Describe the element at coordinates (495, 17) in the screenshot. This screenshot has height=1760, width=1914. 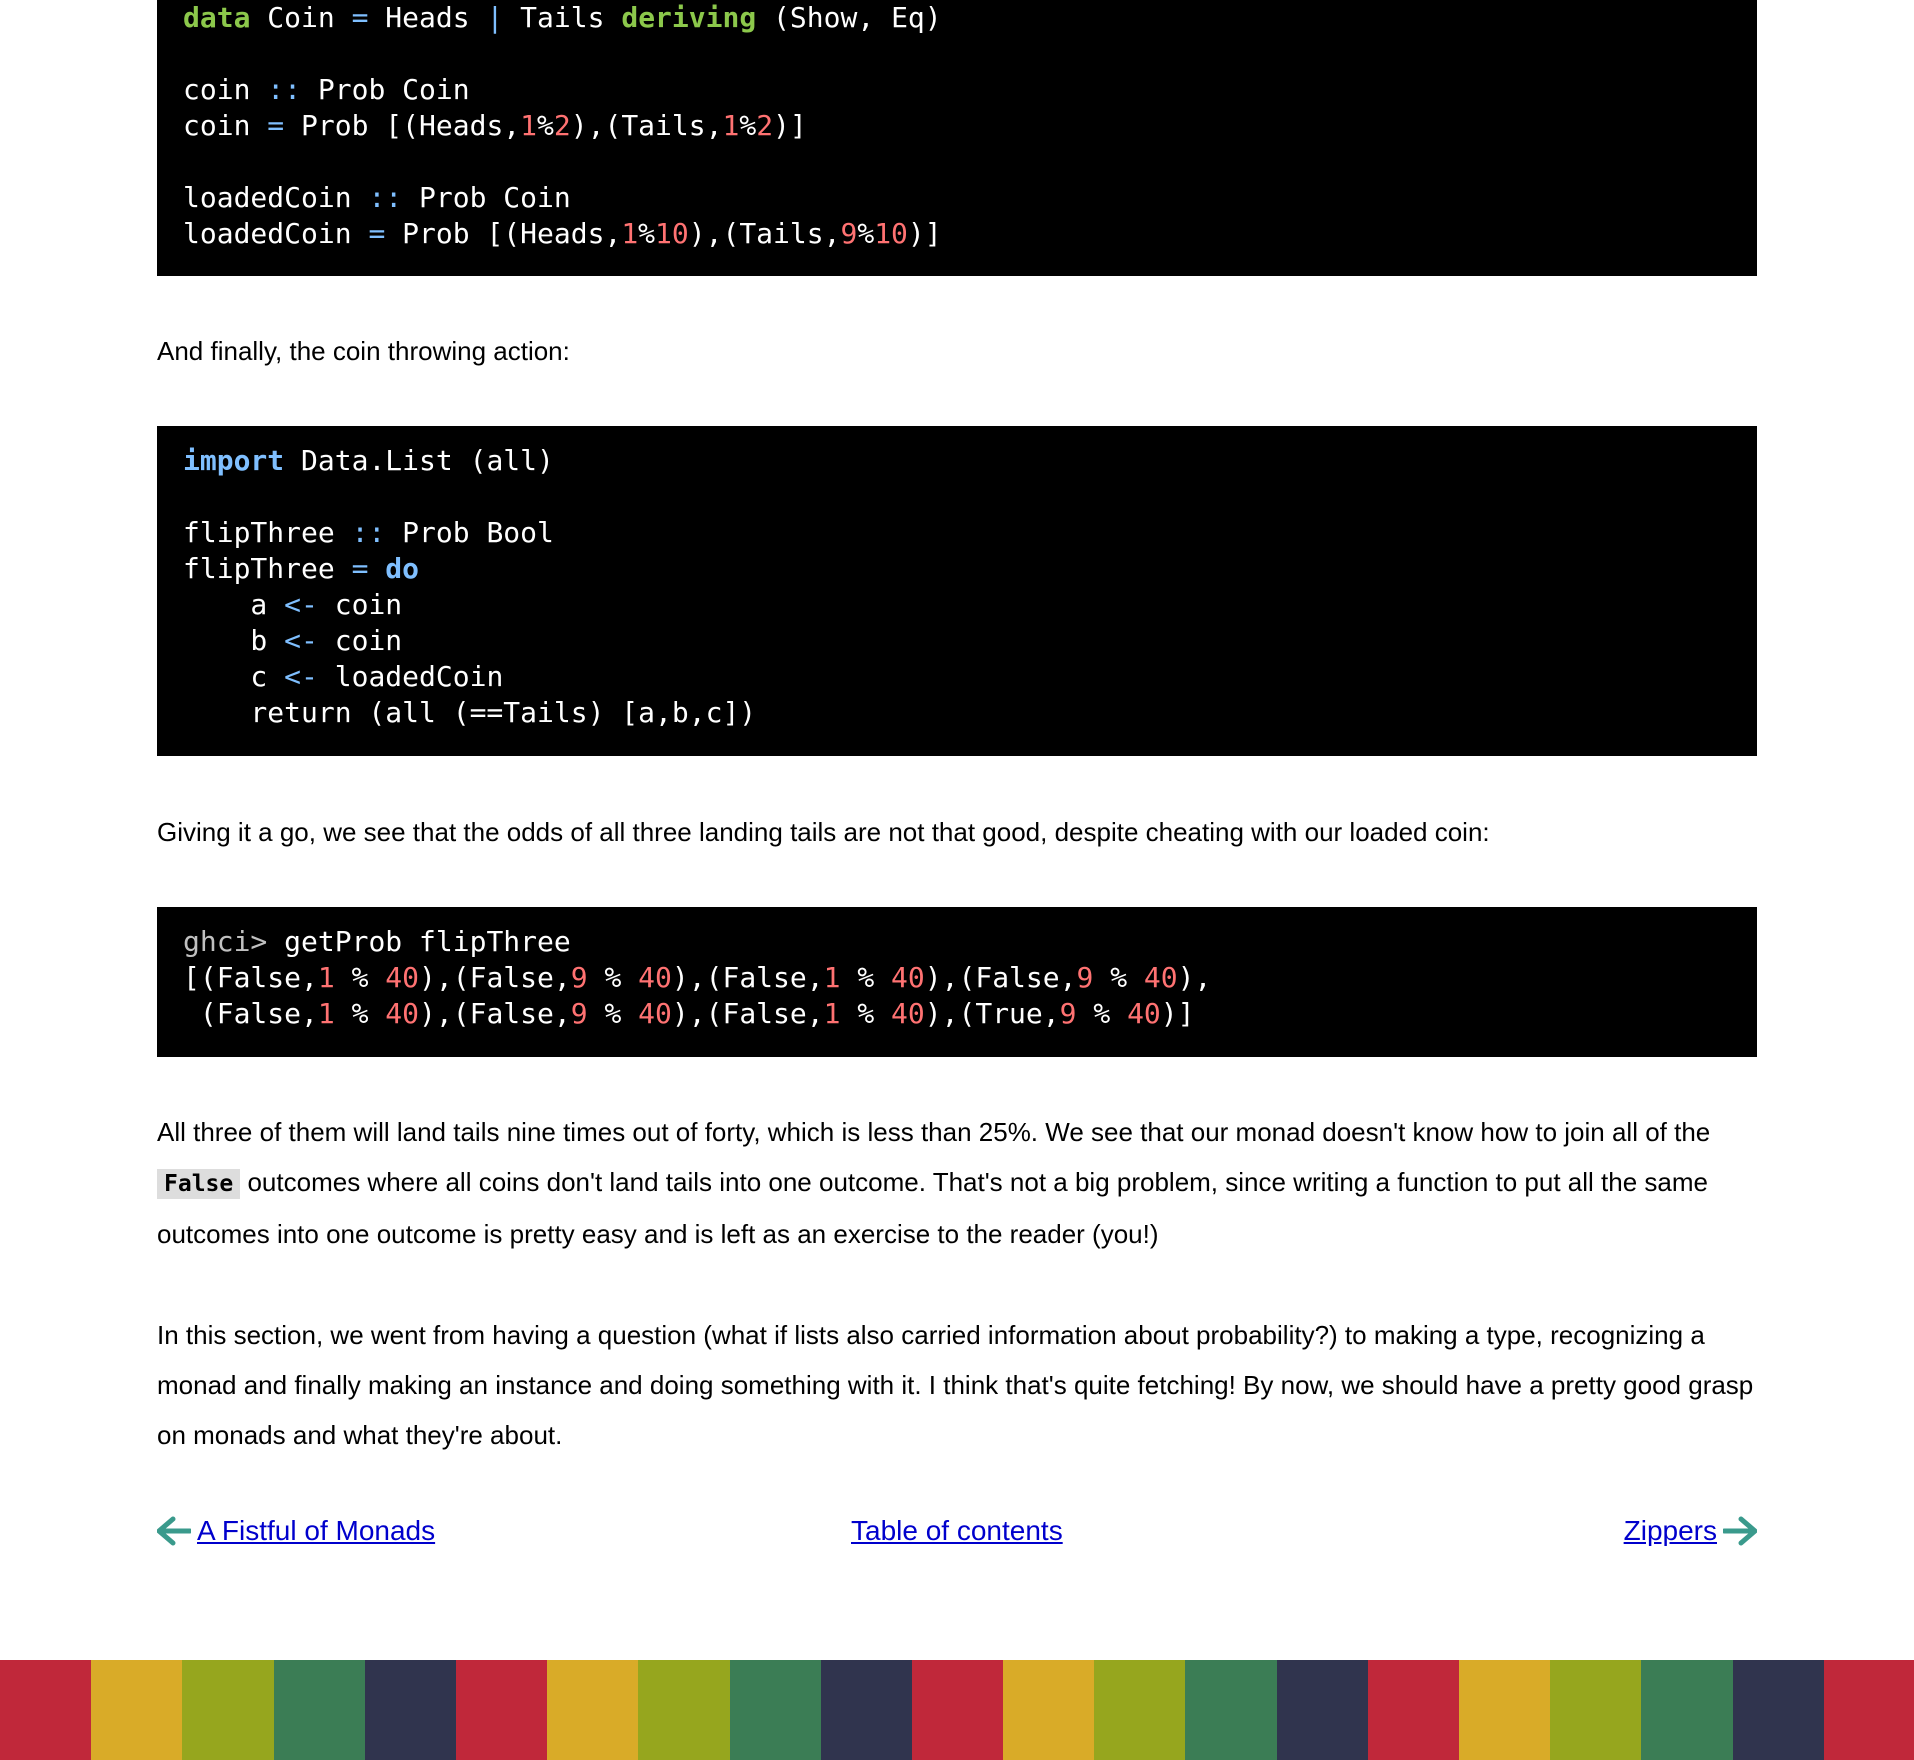
I see `code-token: |` at that location.